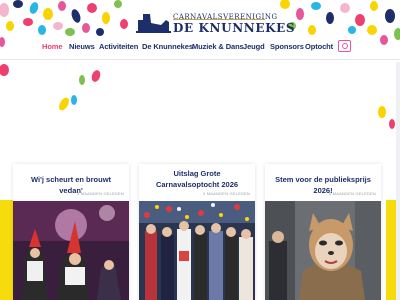 The width and height of the screenshot is (400, 300). I want to click on yellow-band-left, so click(6, 250).